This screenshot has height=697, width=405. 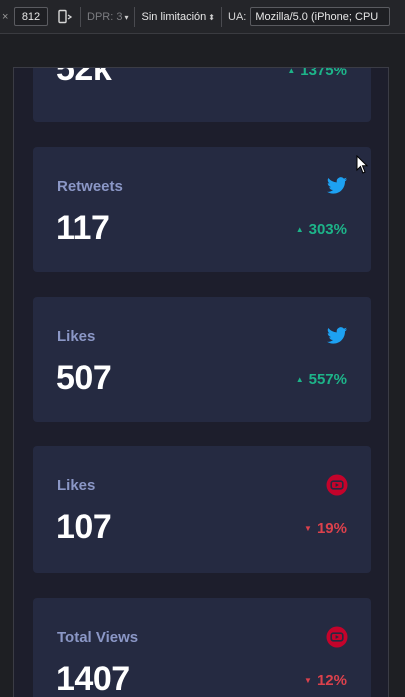 What do you see at coordinates (323, 73) in the screenshot?
I see `stat-change-value: 1375%` at bounding box center [323, 73].